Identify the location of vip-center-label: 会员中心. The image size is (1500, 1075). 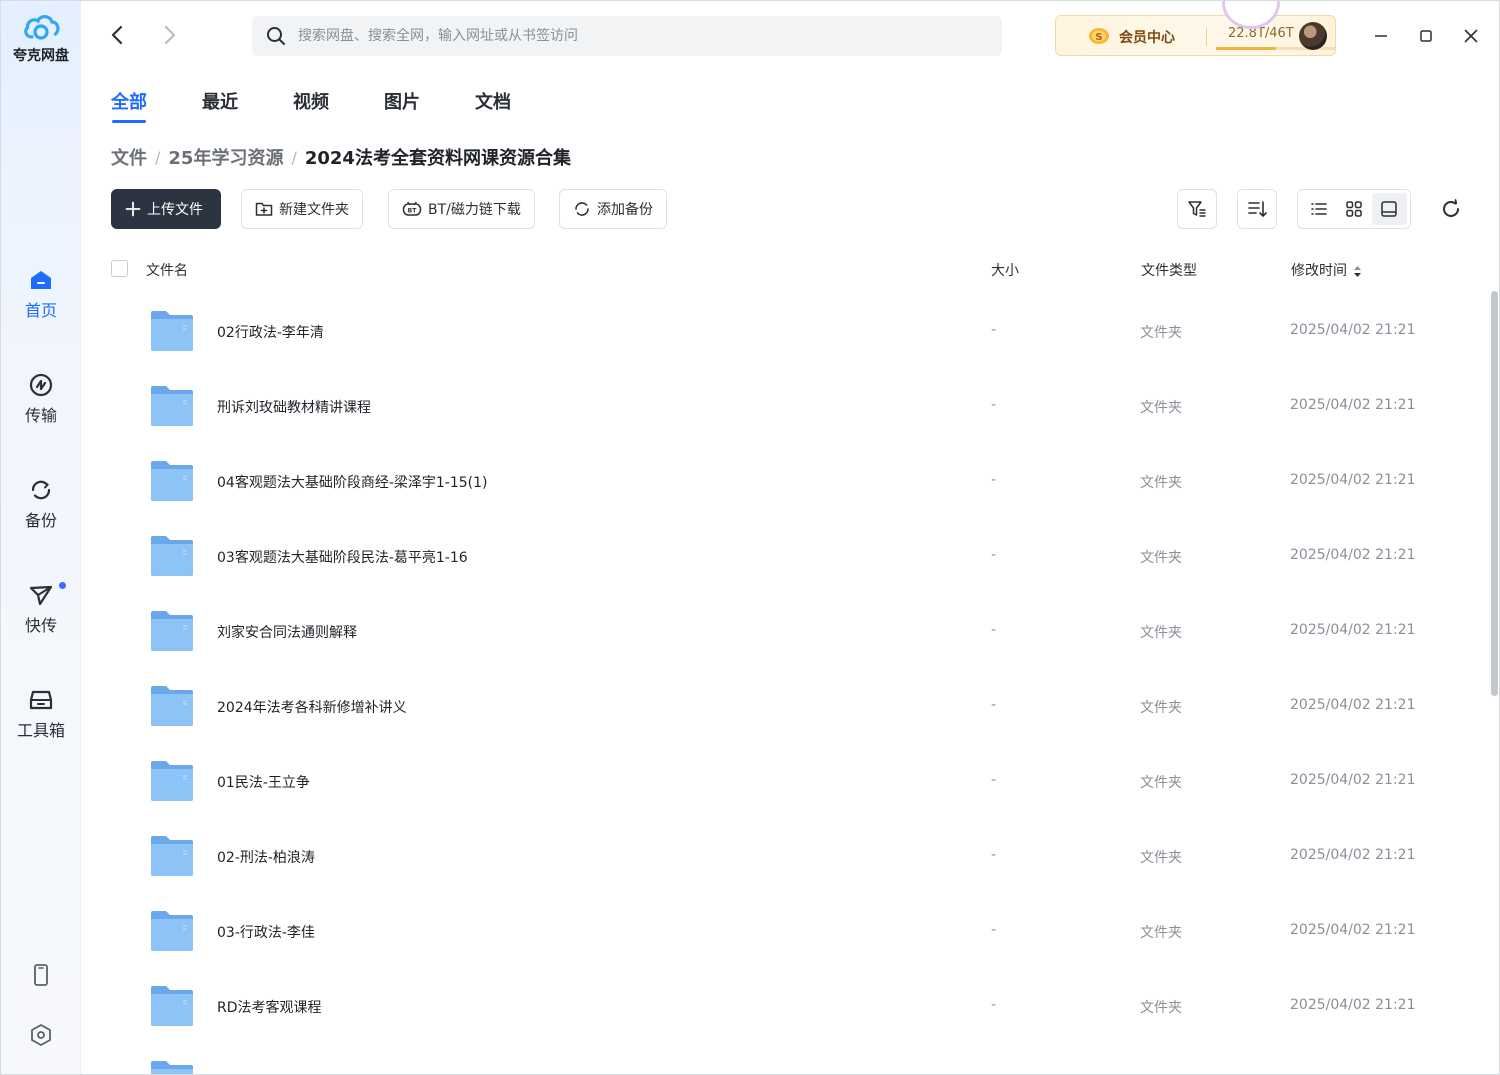
(1147, 38).